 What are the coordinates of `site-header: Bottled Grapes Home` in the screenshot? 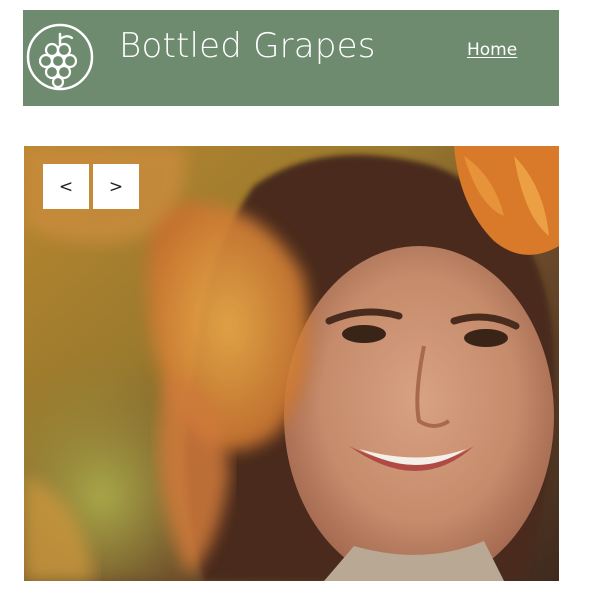 It's located at (291, 58).